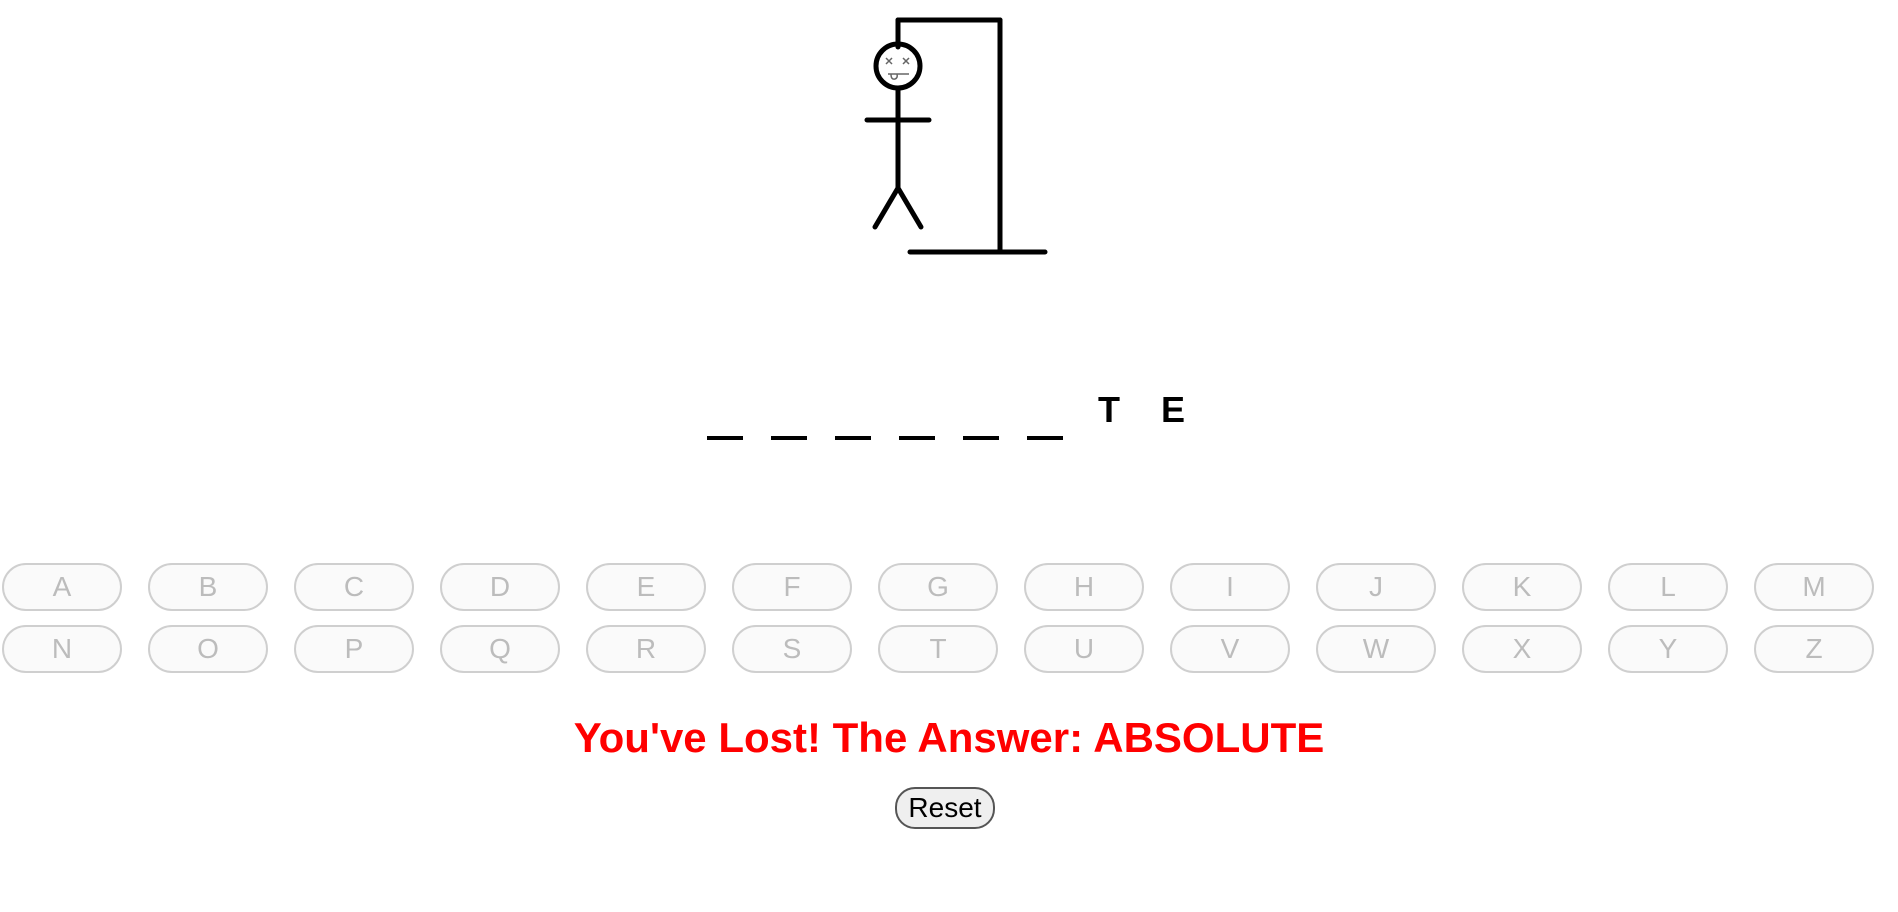 Image resolution: width=1898 pixels, height=912 pixels. I want to click on letter-key-m: M, so click(1814, 587).